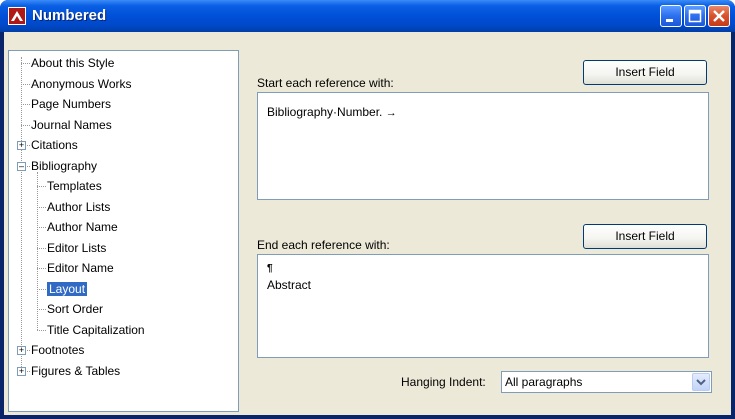 The image size is (735, 419). I want to click on tree-item: Layout, so click(67, 289).